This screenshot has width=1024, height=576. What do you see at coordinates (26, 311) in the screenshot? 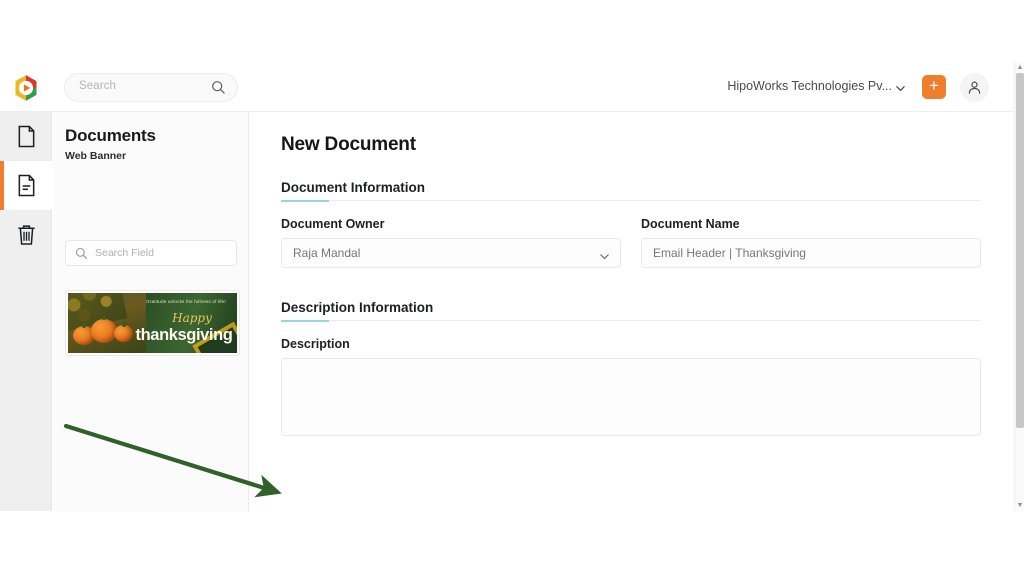
I see `icon-rail-sidebar` at bounding box center [26, 311].